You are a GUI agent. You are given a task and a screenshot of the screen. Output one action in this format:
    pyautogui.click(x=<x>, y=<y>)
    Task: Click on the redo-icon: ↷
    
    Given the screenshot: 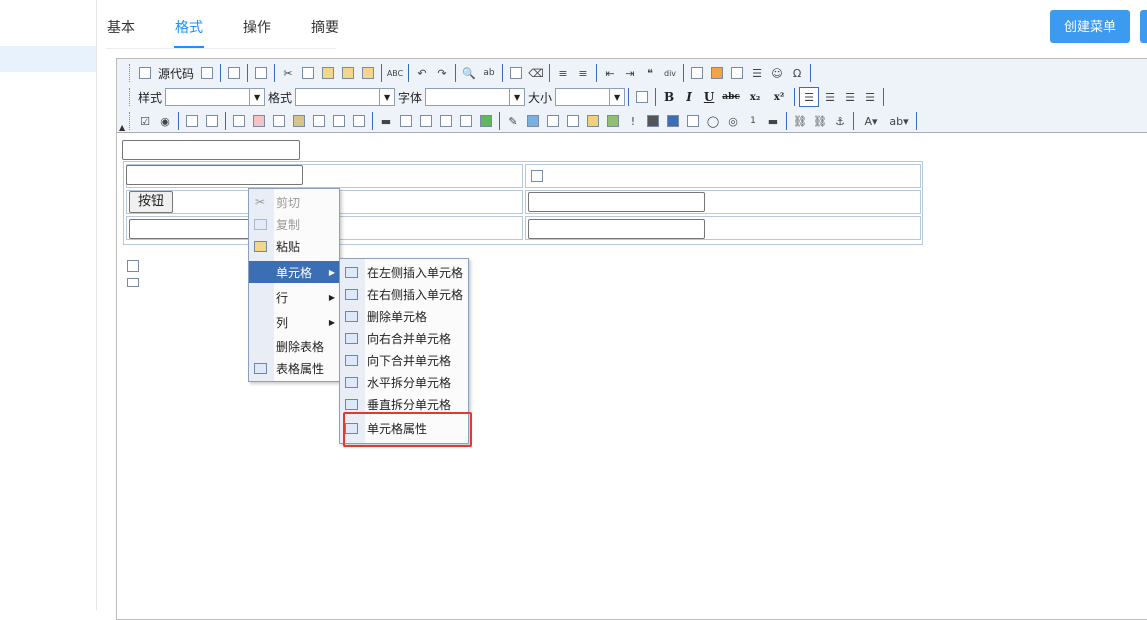 What is the action you would take?
    pyautogui.click(x=442, y=73)
    